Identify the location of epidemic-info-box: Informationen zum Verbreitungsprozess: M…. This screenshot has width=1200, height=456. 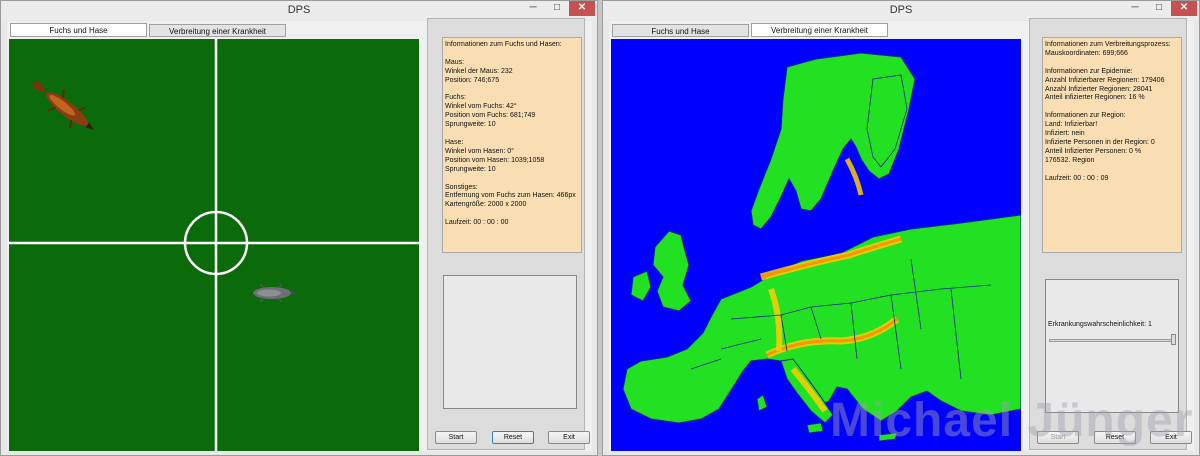
(1112, 145).